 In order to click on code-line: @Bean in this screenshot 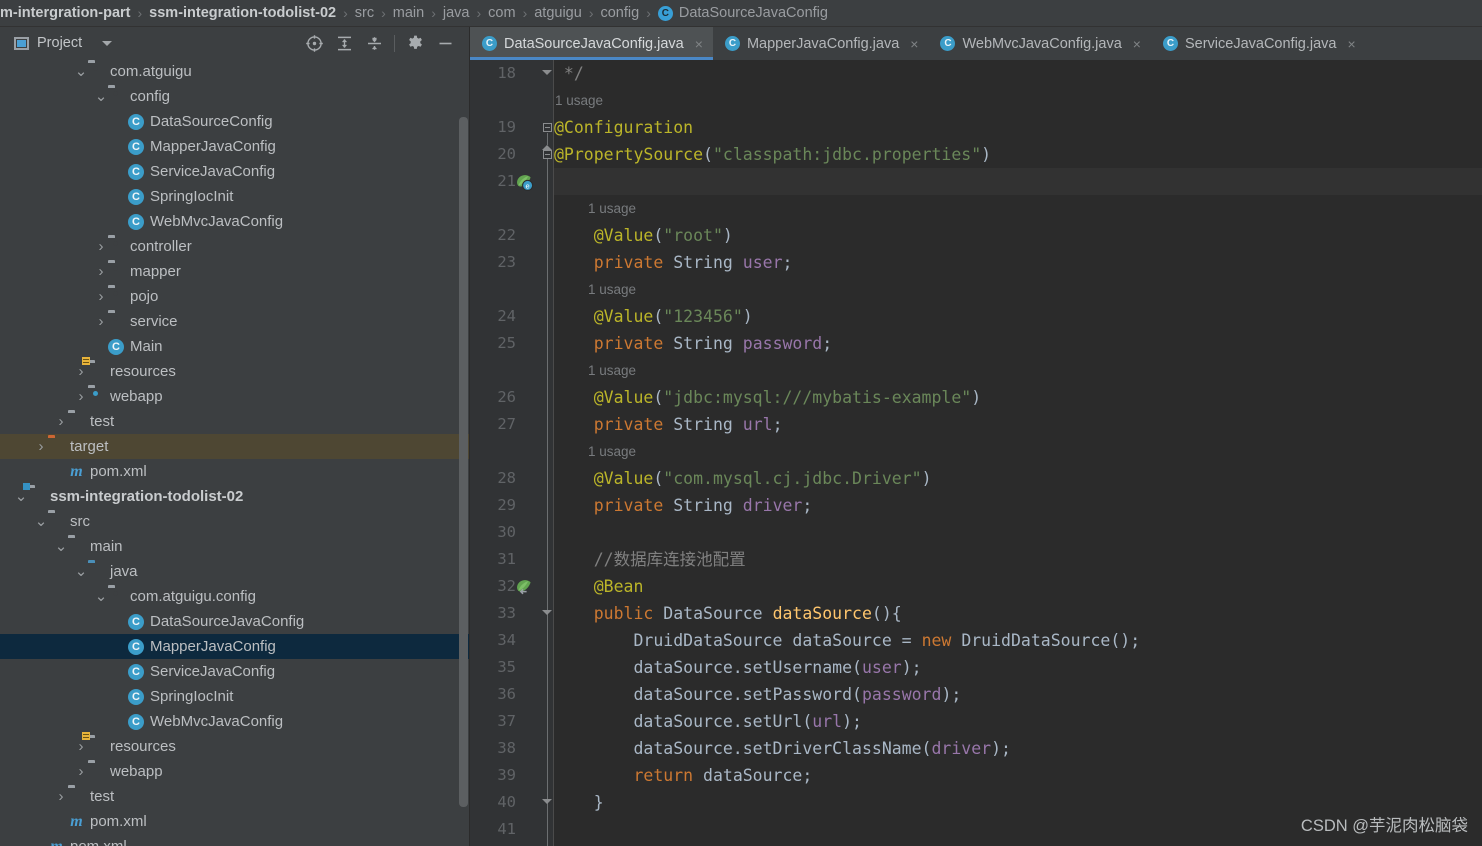, I will do `click(599, 586)`.